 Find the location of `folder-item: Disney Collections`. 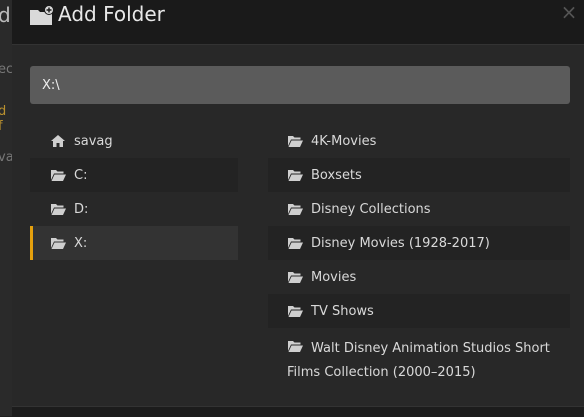

folder-item: Disney Collections is located at coordinates (419, 209).